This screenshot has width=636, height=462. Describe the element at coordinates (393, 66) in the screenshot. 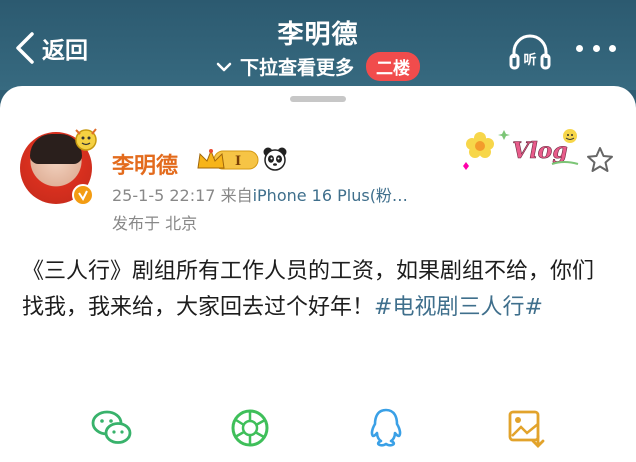

I see `floor-badge: 二楼` at that location.